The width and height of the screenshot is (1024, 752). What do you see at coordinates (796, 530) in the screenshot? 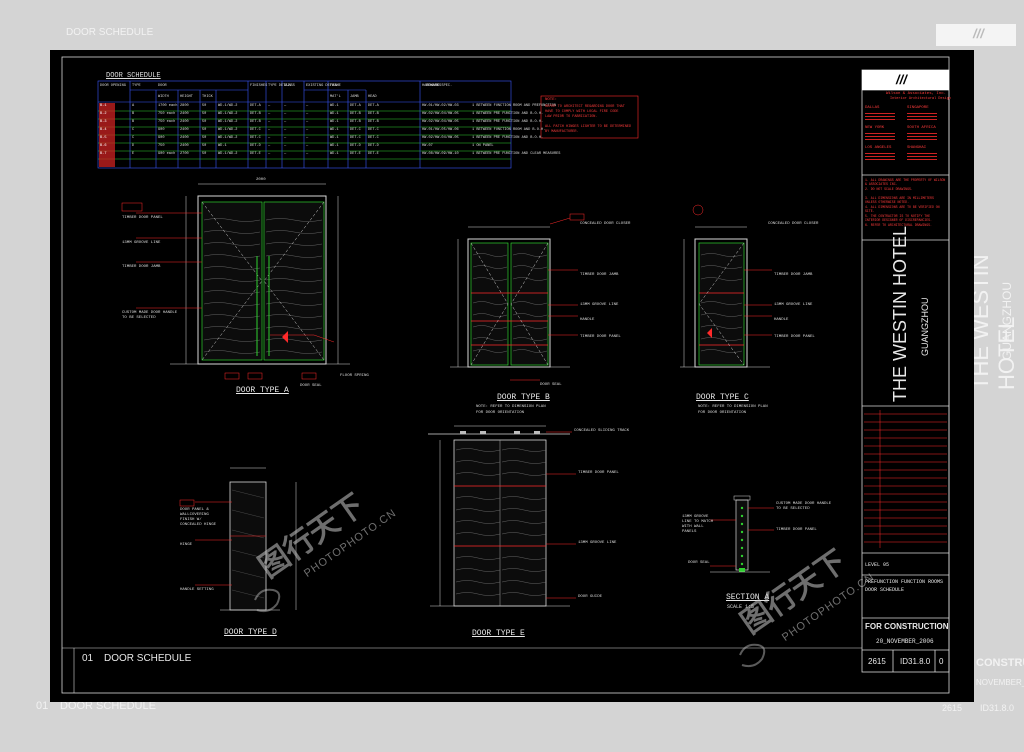
I see `callout-sec-1: TIMBER DOOR PANEL` at bounding box center [796, 530].